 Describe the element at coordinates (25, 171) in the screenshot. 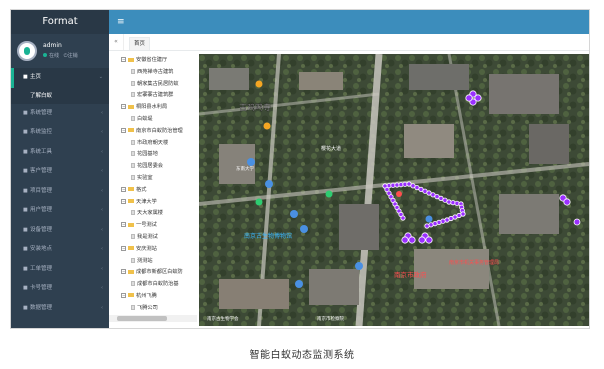

I see `users-icon: ■` at that location.